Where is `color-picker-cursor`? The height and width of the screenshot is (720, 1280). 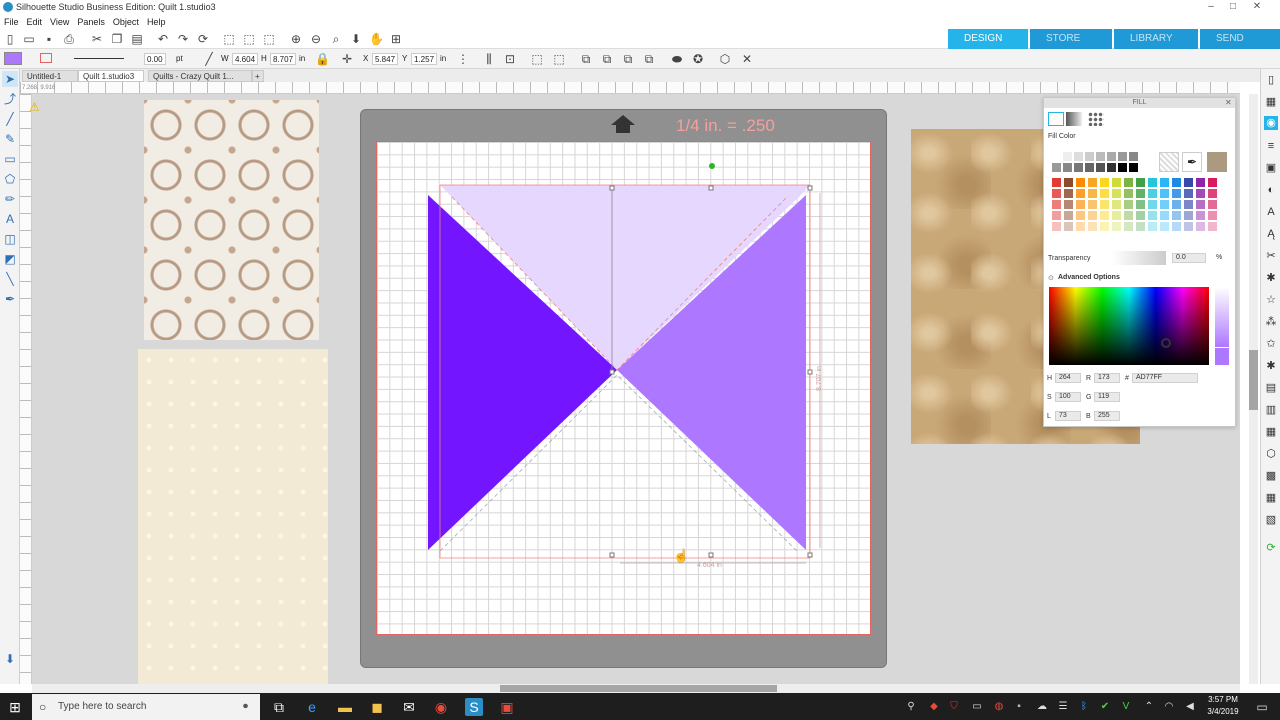 color-picker-cursor is located at coordinates (1166, 343).